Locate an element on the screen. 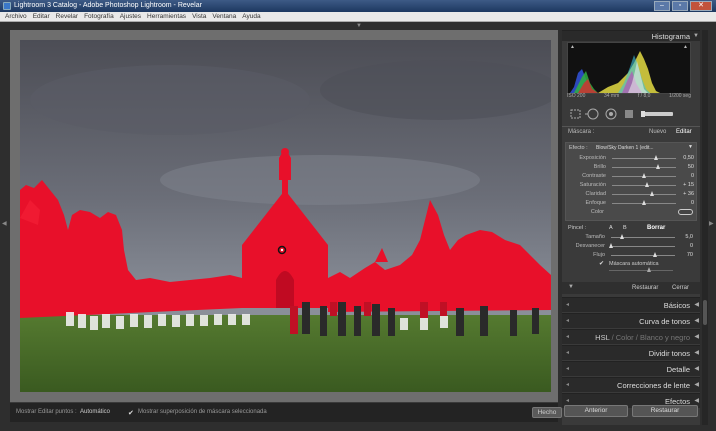  histogram-chart: ▲ ▲ is located at coordinates (629, 68).